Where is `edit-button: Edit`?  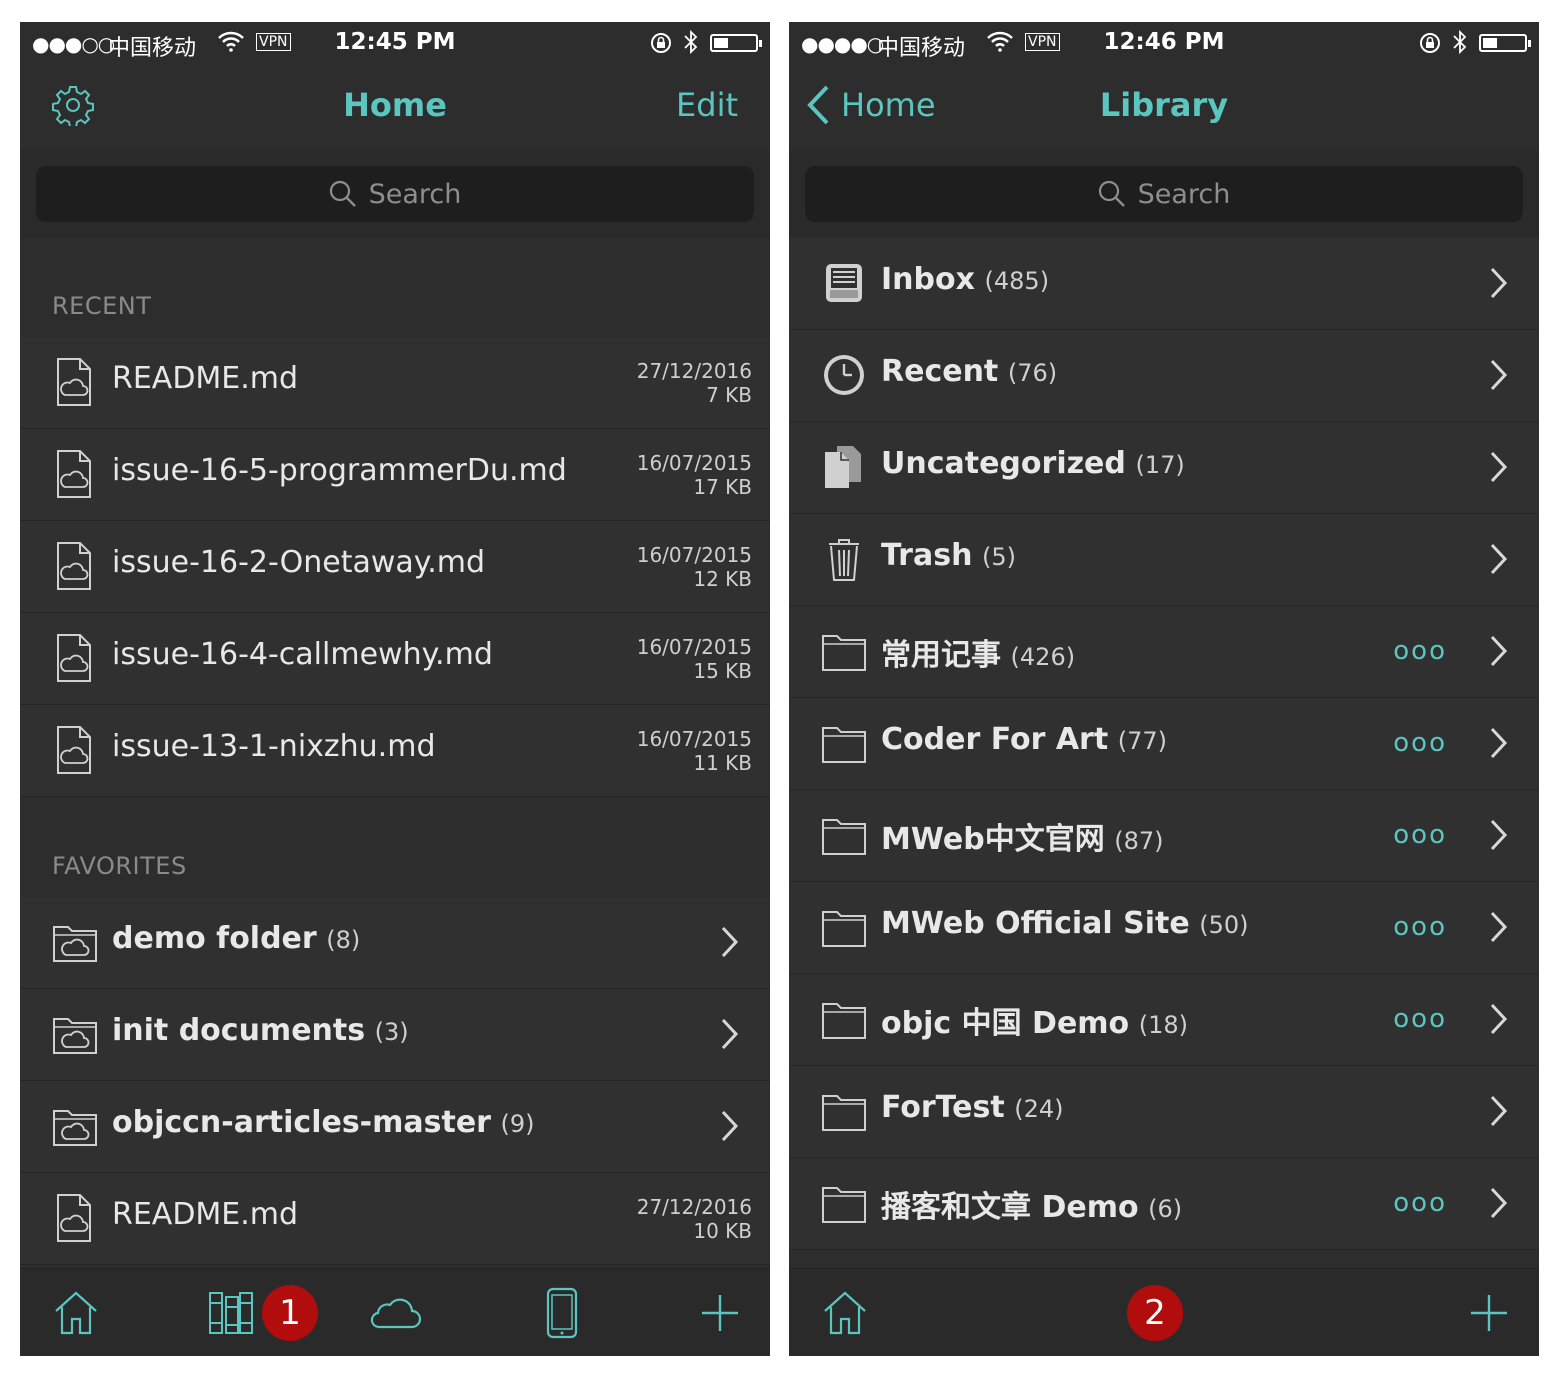 edit-button: Edit is located at coordinates (707, 105).